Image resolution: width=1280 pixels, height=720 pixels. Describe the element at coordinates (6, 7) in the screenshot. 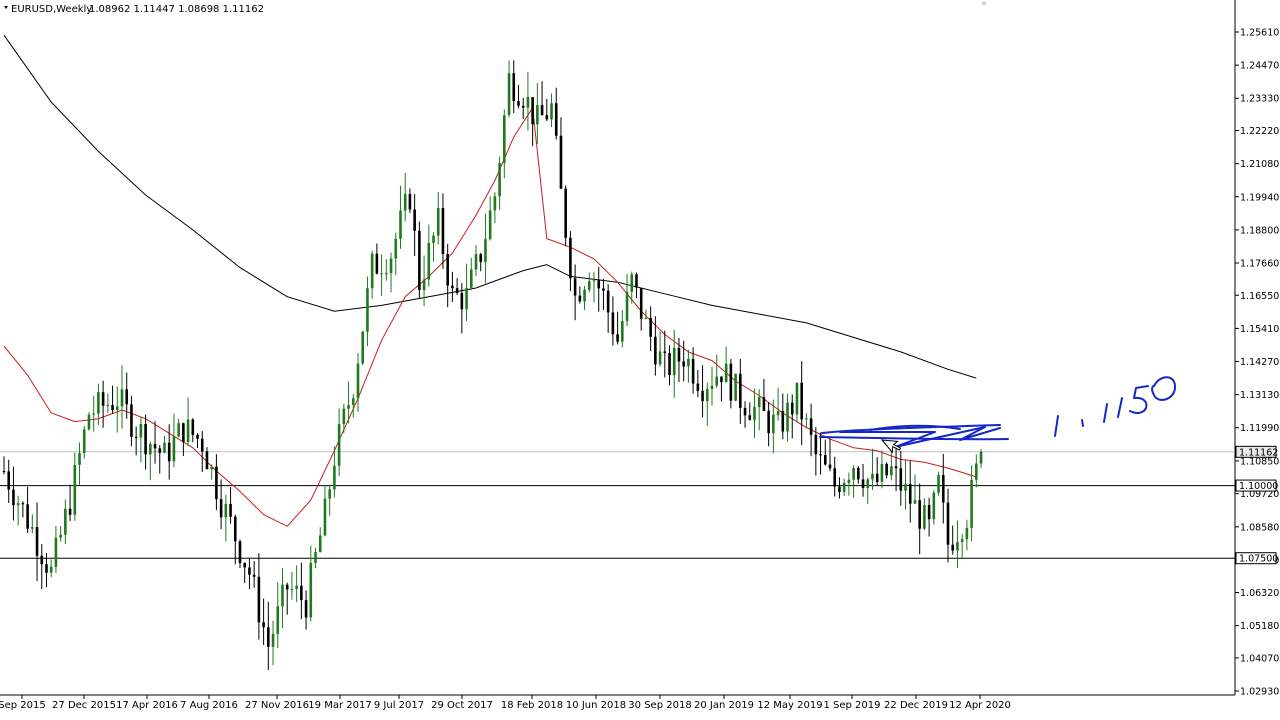

I see `symbol-menu-icon` at that location.